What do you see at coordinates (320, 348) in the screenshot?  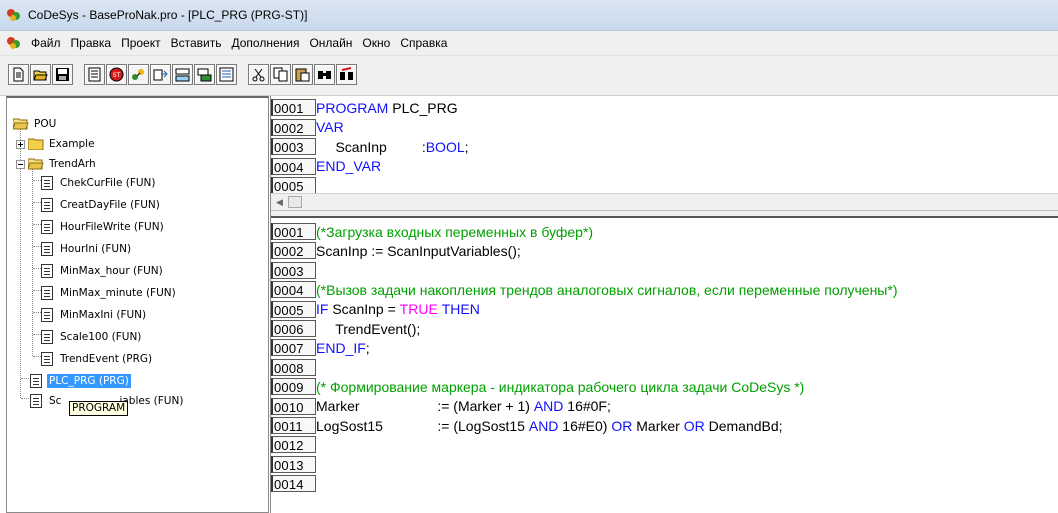 I see `code-line: 0007 END_IF;` at bounding box center [320, 348].